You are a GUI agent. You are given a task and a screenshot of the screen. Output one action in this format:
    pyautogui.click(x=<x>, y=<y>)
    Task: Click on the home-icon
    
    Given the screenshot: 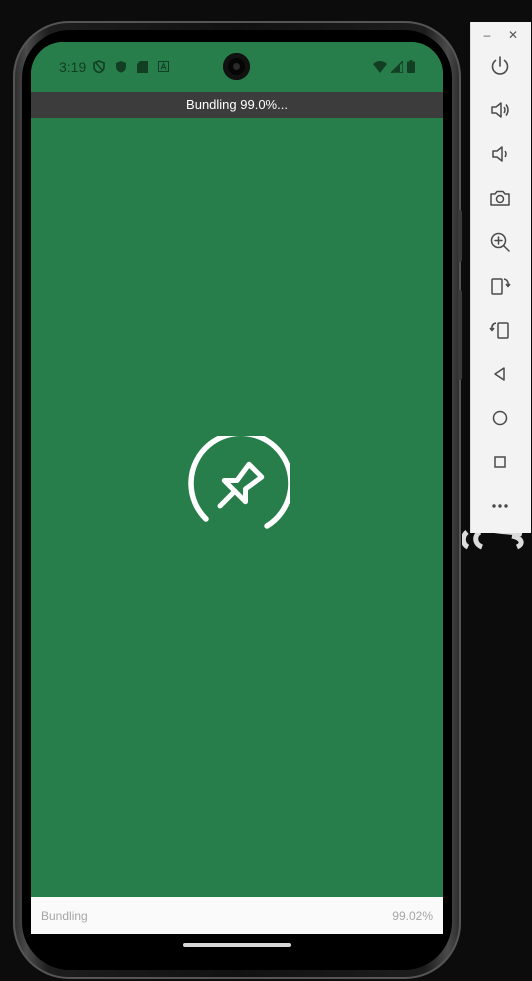 What is the action you would take?
    pyautogui.click(x=500, y=418)
    